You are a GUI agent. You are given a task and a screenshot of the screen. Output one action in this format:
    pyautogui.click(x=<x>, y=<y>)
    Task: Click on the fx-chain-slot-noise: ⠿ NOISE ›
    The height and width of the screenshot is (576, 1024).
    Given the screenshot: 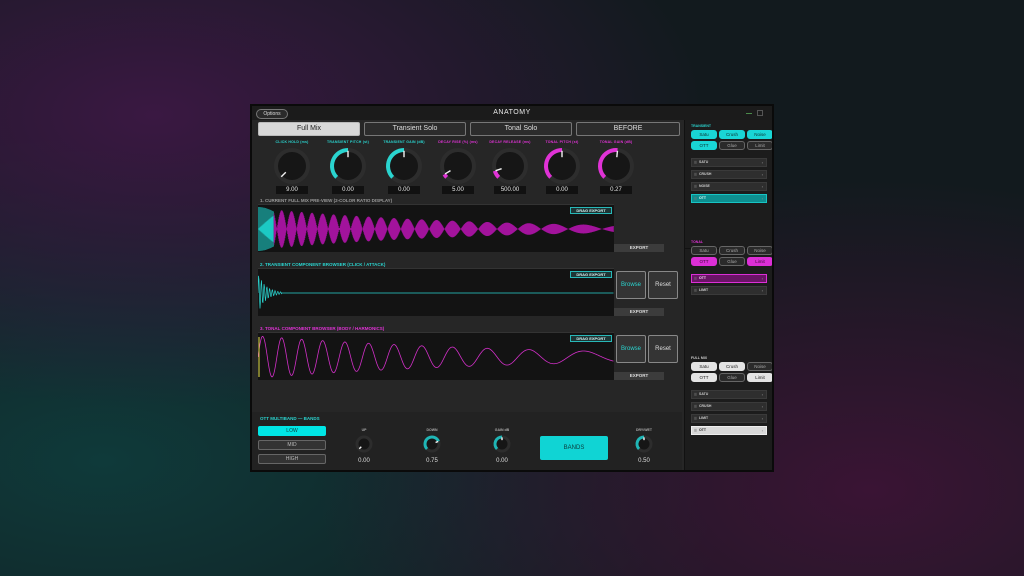 What is the action you would take?
    pyautogui.click(x=729, y=186)
    